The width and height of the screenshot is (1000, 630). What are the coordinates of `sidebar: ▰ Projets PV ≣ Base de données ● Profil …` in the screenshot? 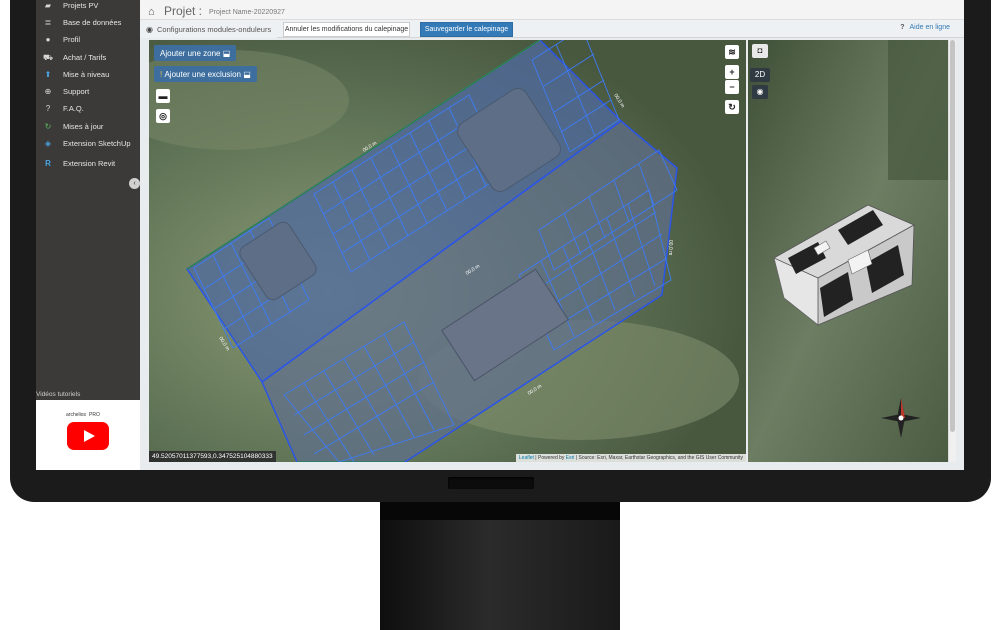 It's located at (88, 235).